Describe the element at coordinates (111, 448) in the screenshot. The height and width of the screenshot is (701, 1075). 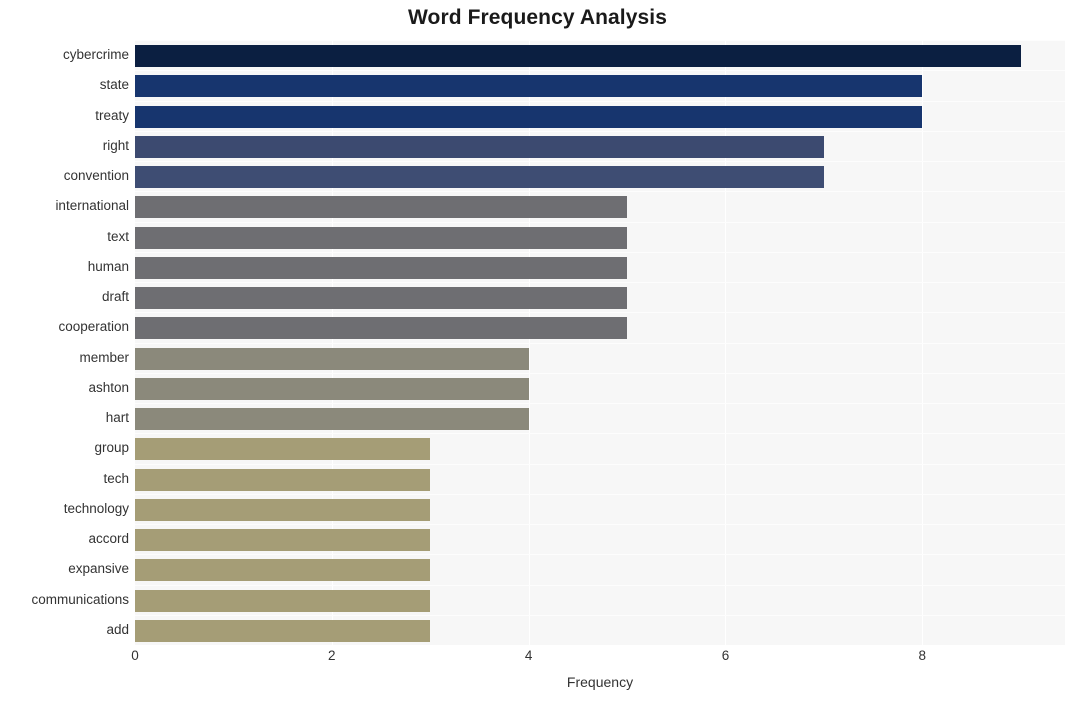
I see `y-axis-tick-label: group` at that location.